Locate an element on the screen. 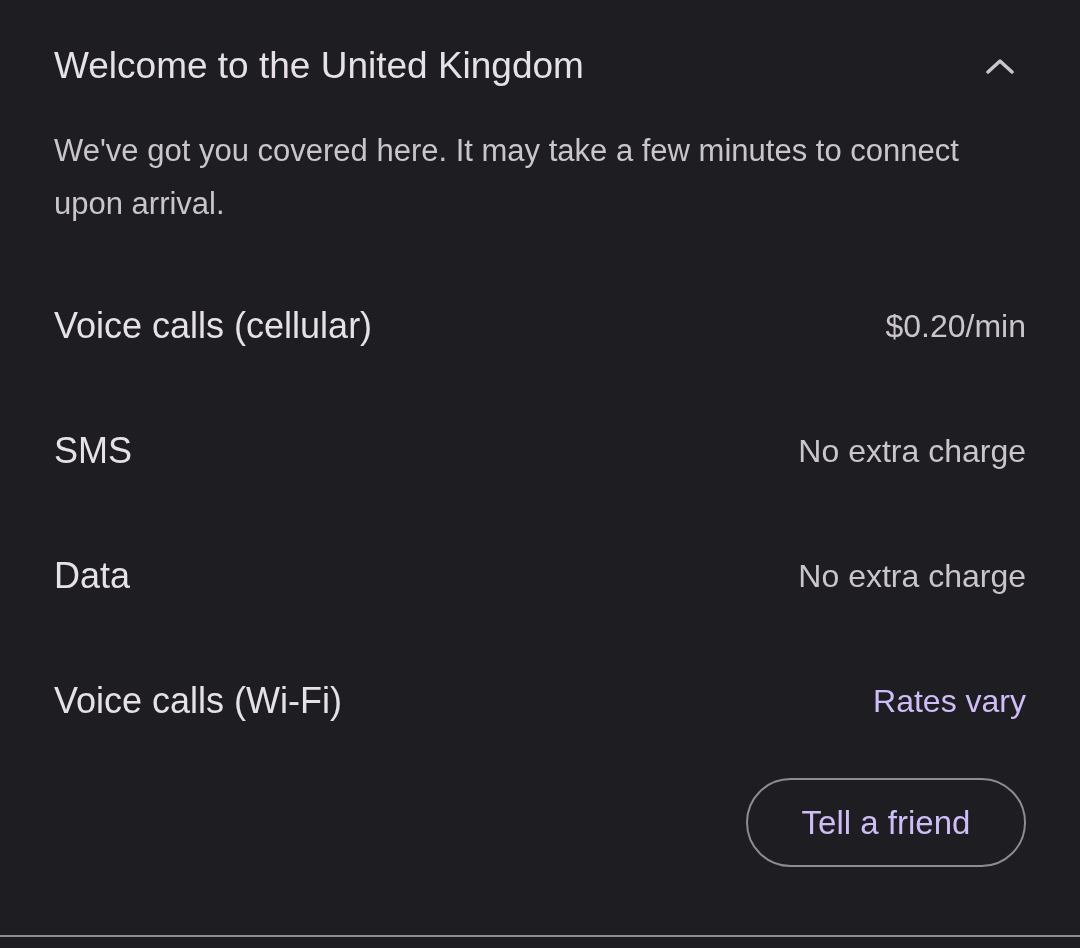 The height and width of the screenshot is (948, 1080). tell-a-friend-button: Tell a friend is located at coordinates (886, 822).